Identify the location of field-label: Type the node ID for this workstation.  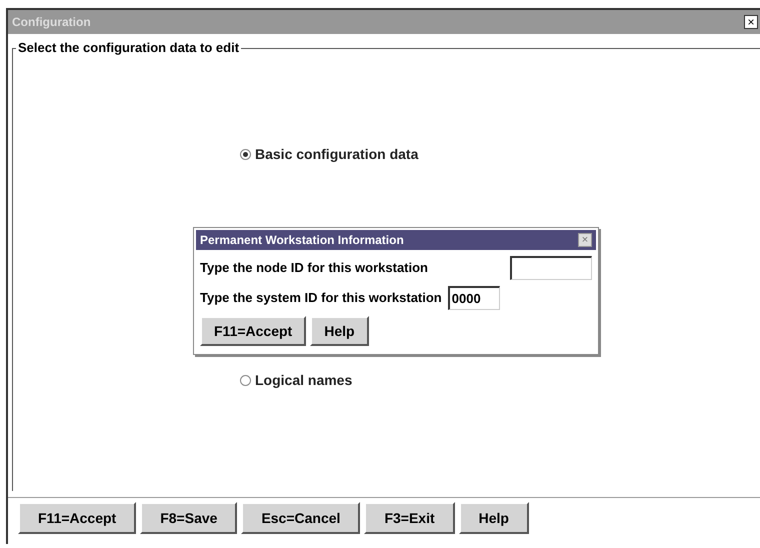
(314, 268).